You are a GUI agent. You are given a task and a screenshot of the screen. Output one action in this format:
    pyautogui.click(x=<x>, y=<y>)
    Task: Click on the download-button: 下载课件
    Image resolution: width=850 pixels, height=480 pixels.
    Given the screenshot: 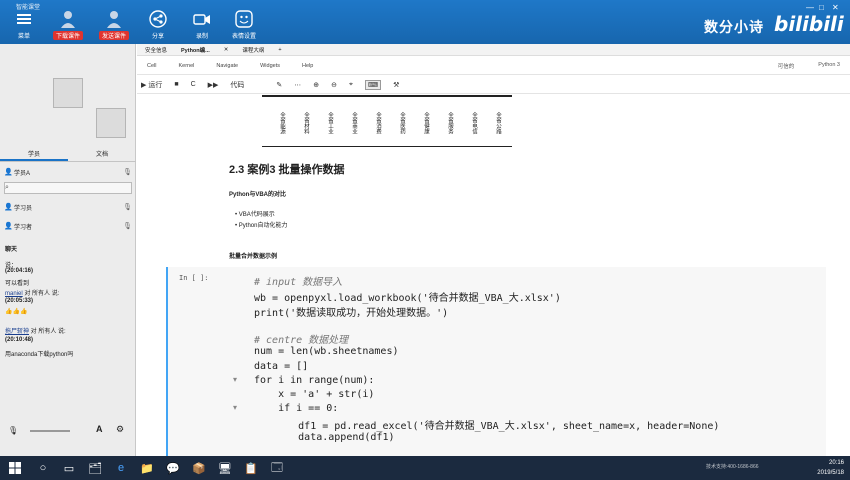 What is the action you would take?
    pyautogui.click(x=68, y=26)
    